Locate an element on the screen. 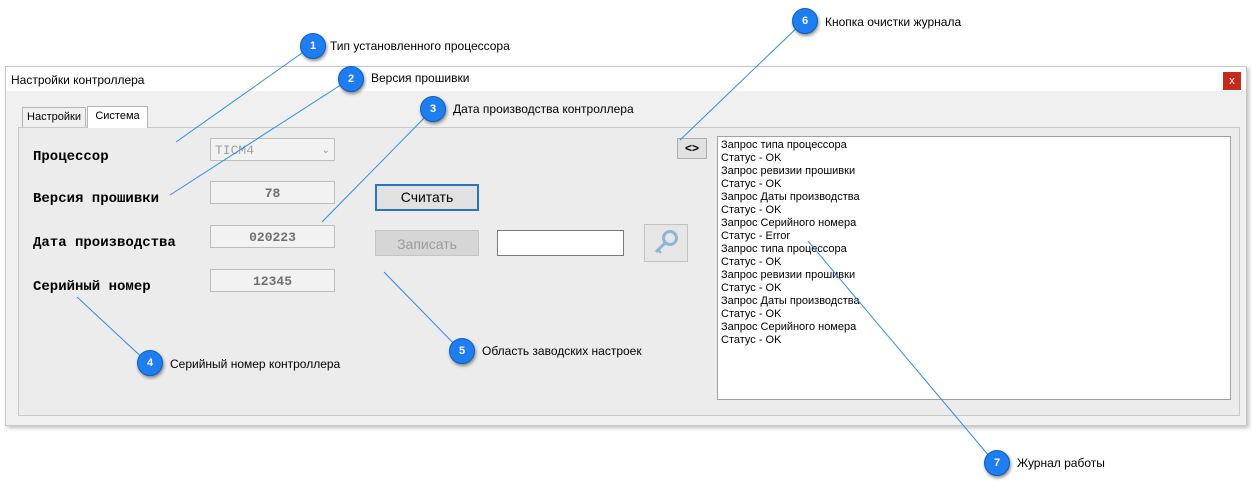 This screenshot has height=487, width=1252. callout-marker-1: 1 is located at coordinates (313, 46).